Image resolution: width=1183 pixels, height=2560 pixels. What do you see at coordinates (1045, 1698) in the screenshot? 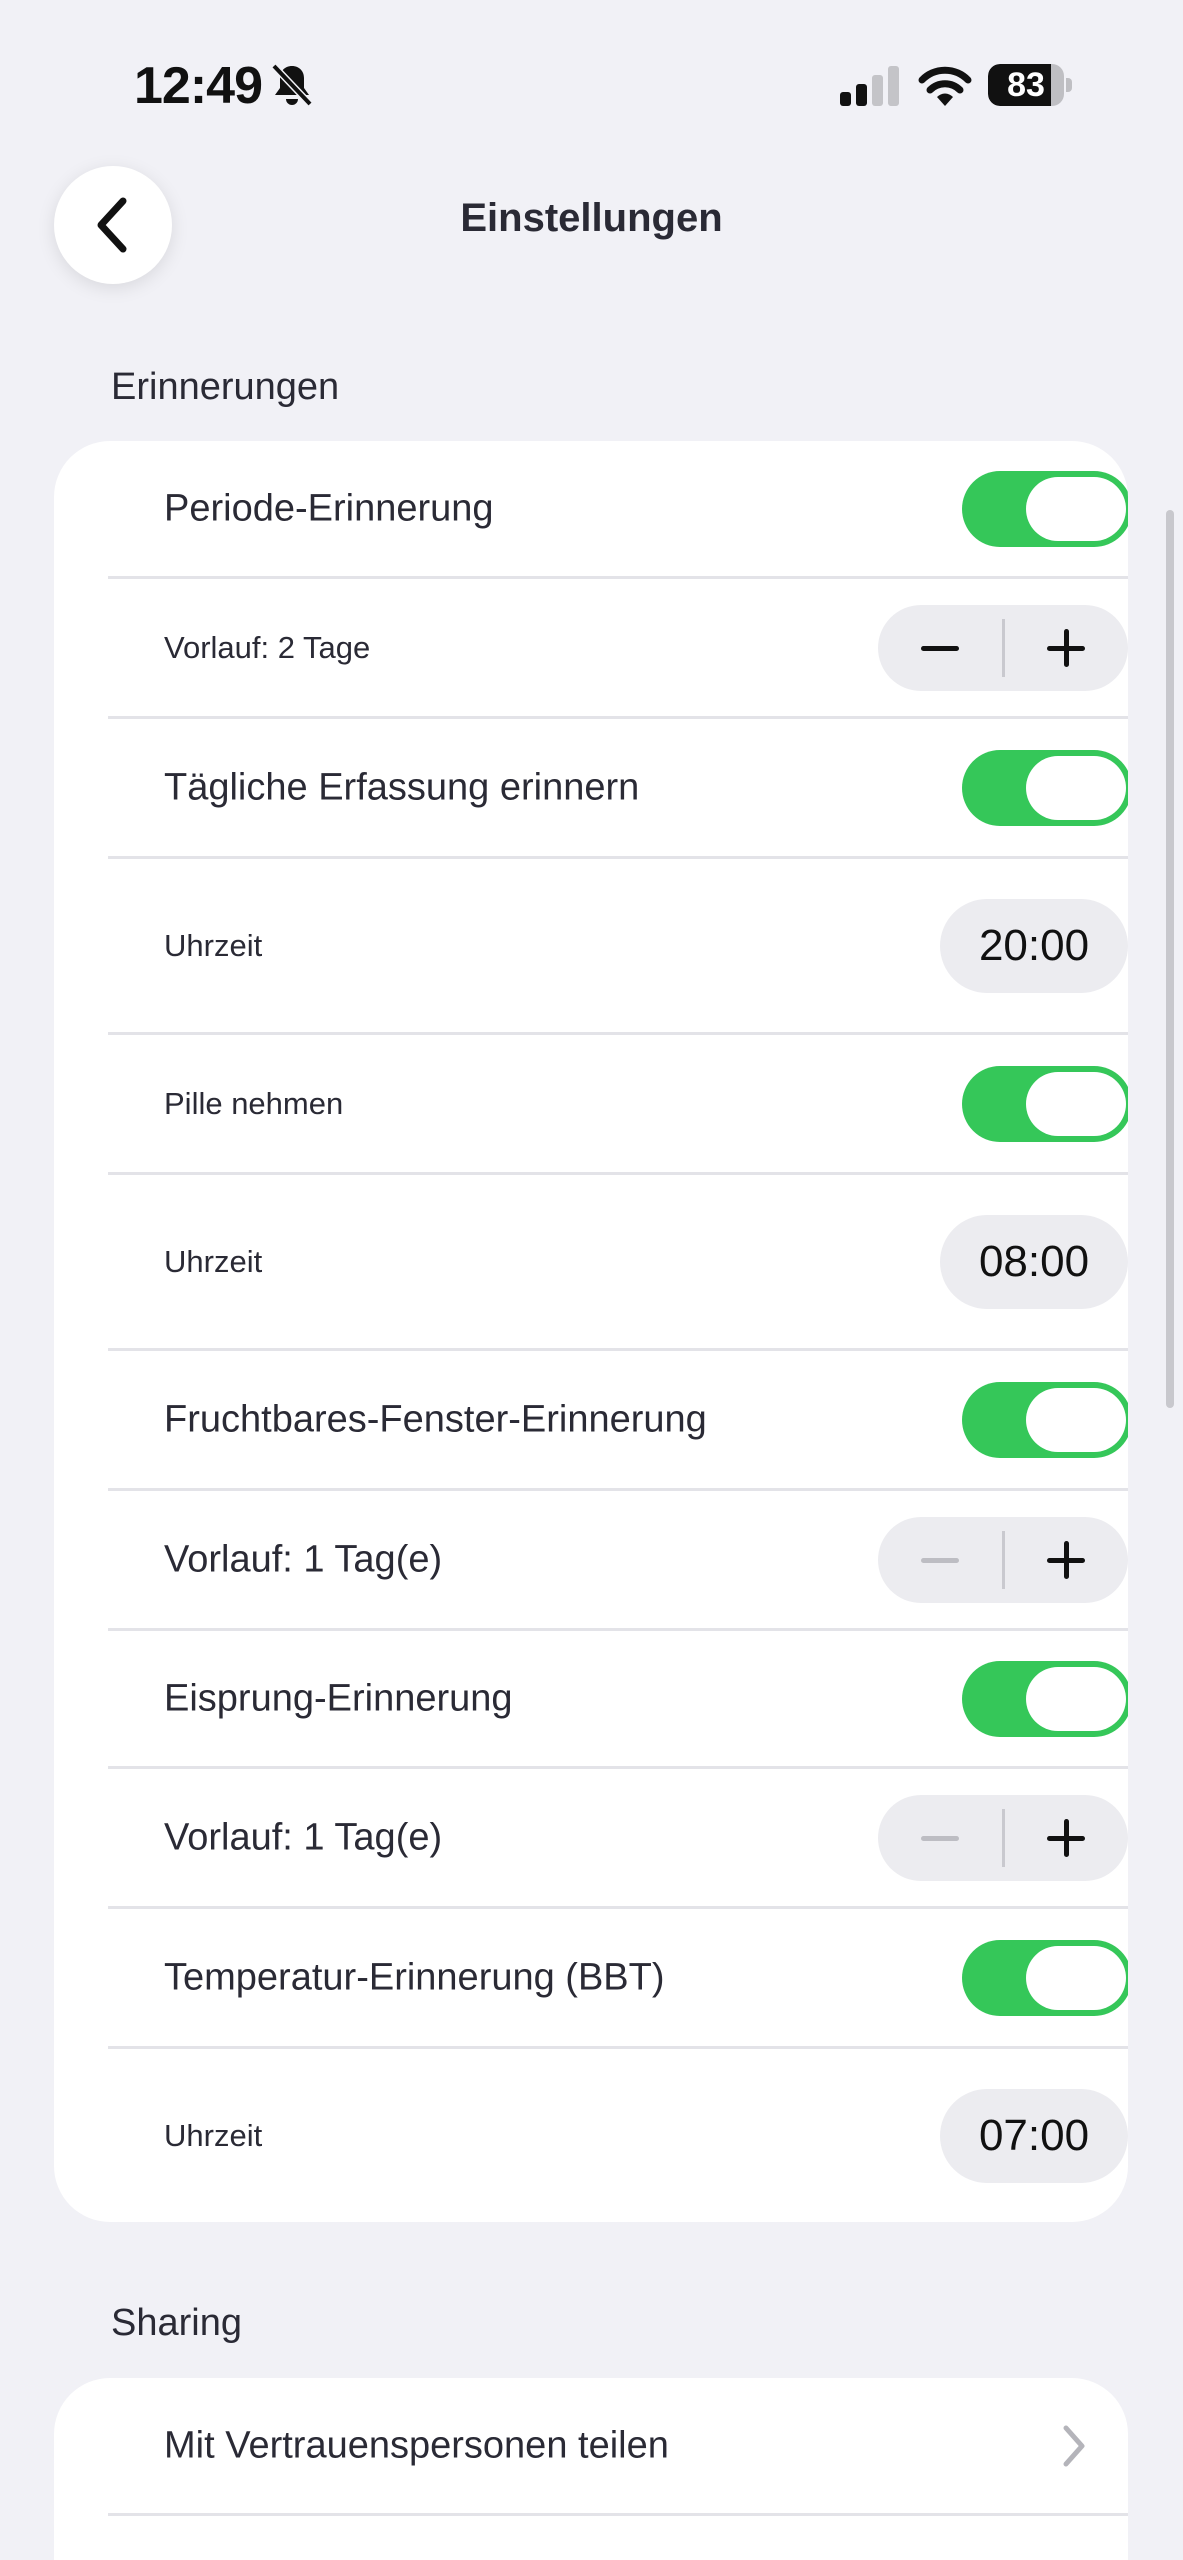
I see `ovulation-toggle` at bounding box center [1045, 1698].